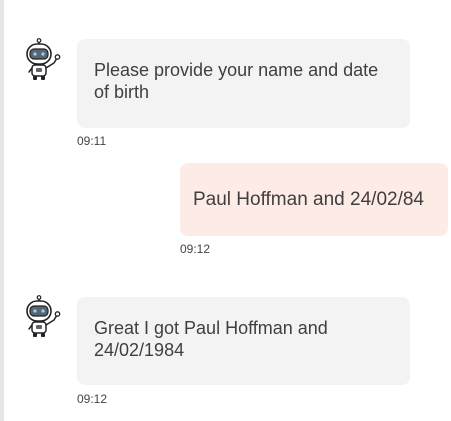  What do you see at coordinates (2, 210) in the screenshot?
I see `panel-border` at bounding box center [2, 210].